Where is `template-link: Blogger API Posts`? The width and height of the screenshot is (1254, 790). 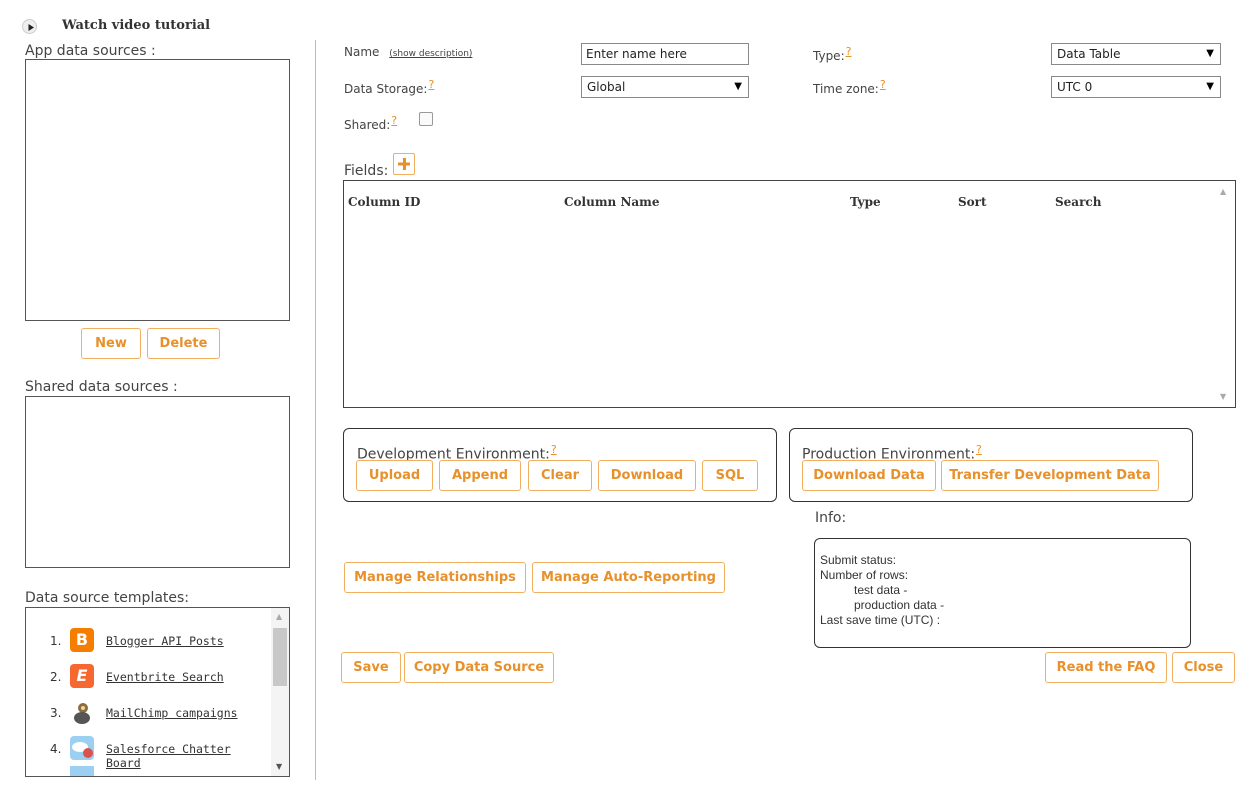
template-link: Blogger API Posts is located at coordinates (165, 641).